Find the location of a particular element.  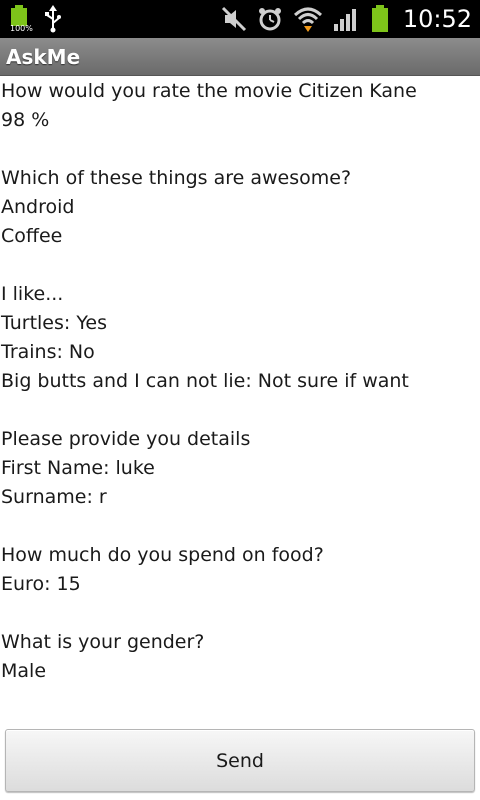

send-button-container: Send is located at coordinates (240, 760).